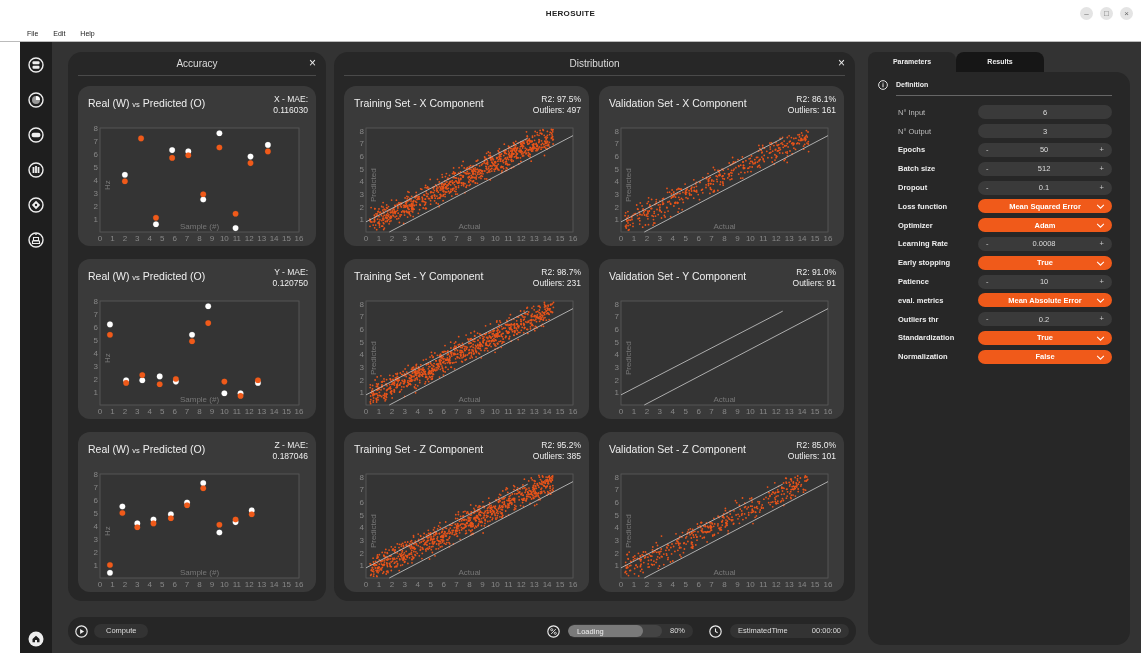  Describe the element at coordinates (107, 185) in the screenshot. I see `axis-label: Hz` at that location.